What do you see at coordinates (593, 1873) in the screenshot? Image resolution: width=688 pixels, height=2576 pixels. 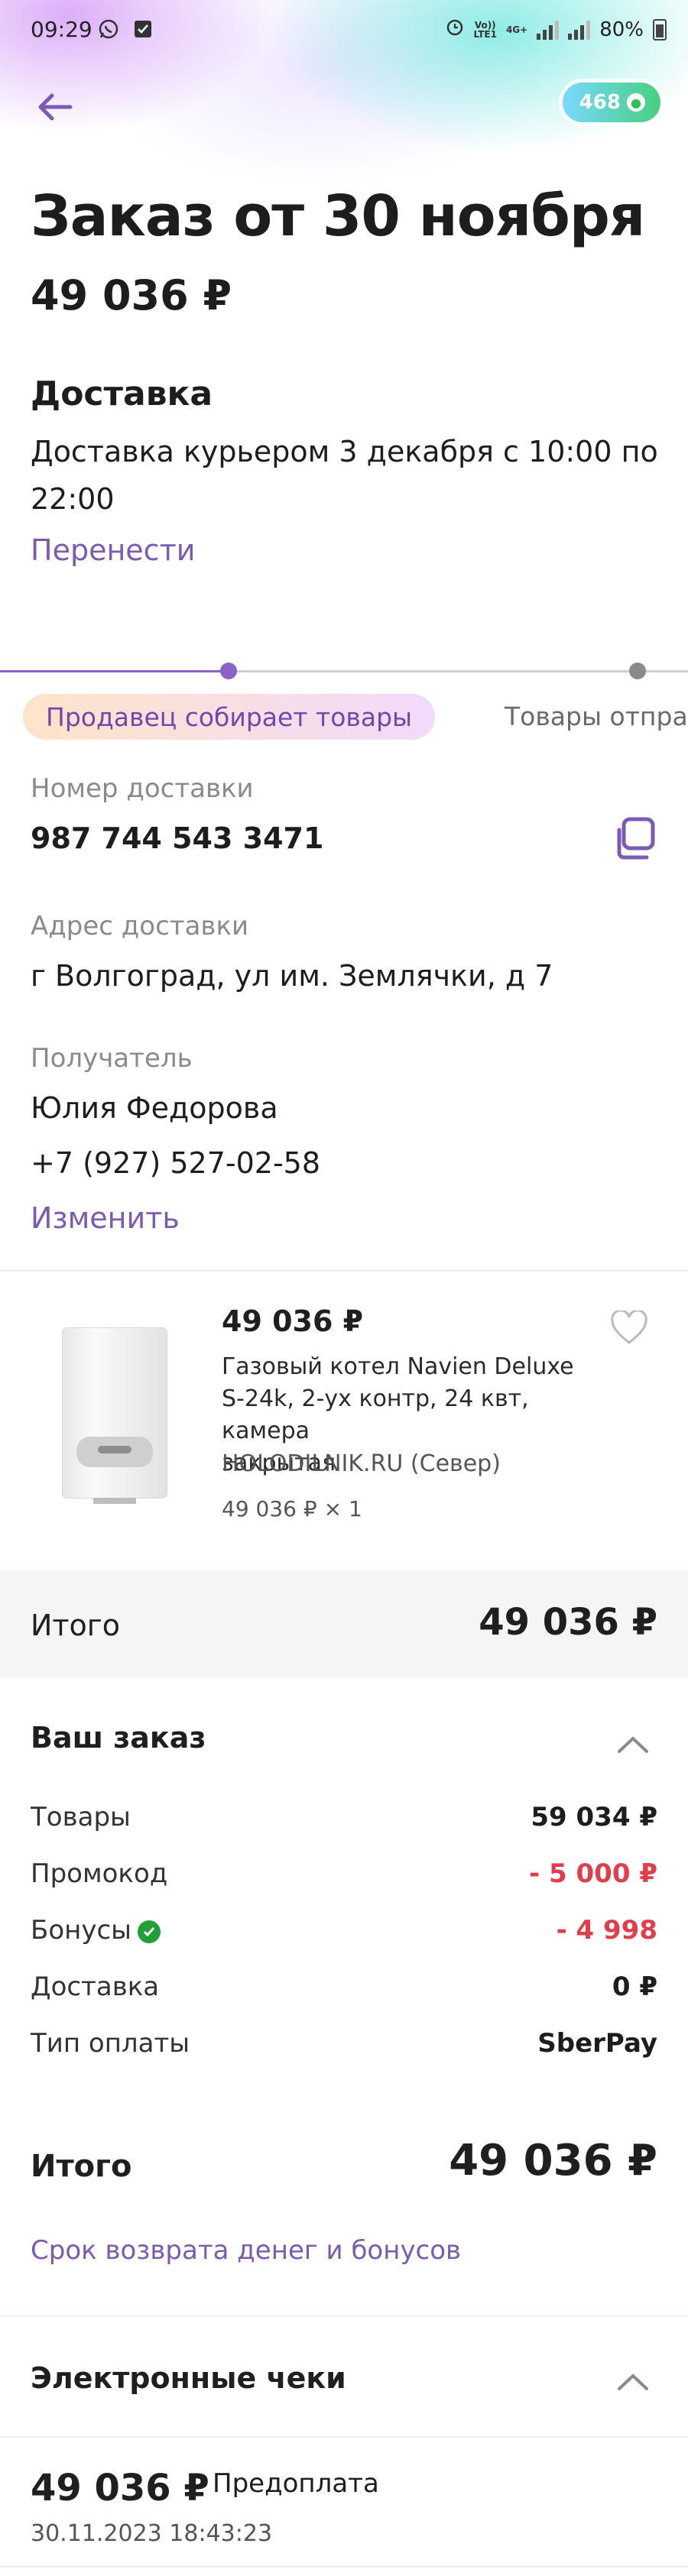 I see `summary-value-promo: - 5 000 ₽` at bounding box center [593, 1873].